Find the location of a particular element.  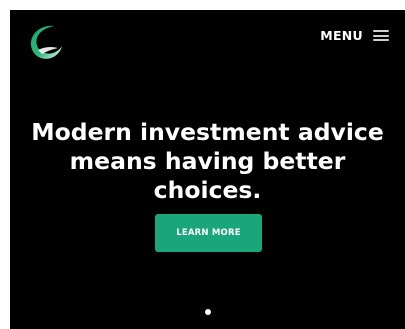

carousel-pagination is located at coordinates (207, 312).